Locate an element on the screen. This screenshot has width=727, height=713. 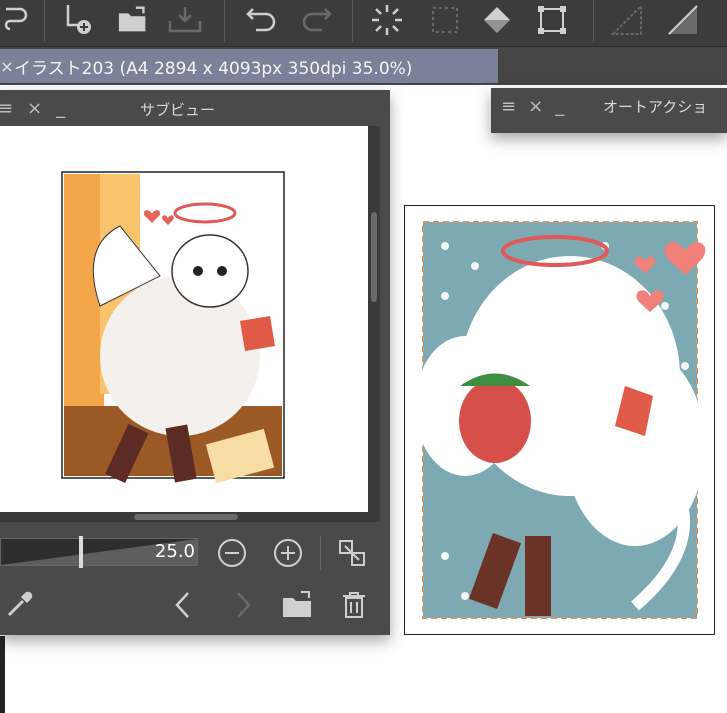
horizontal-scrollbar is located at coordinates (190, 517).